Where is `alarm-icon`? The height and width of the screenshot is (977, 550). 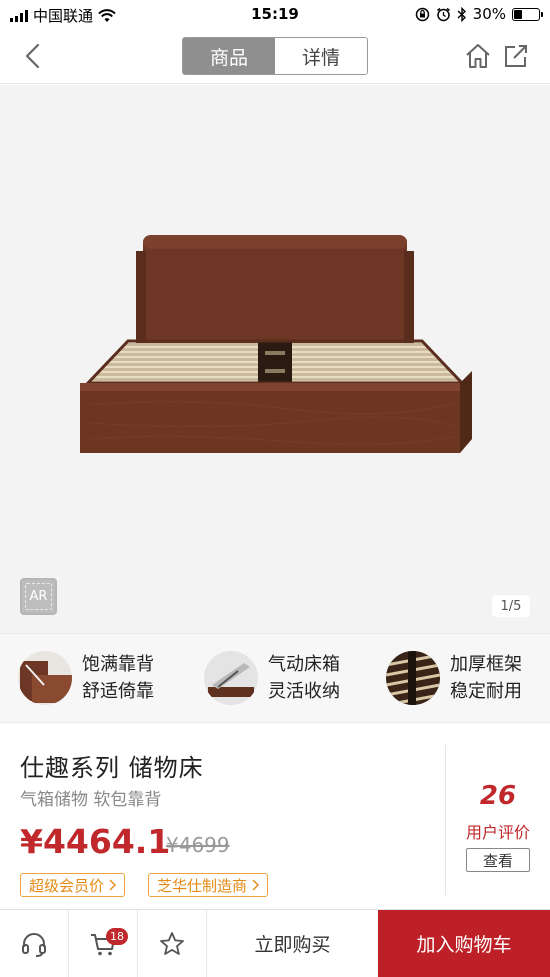
alarm-icon is located at coordinates (443, 14).